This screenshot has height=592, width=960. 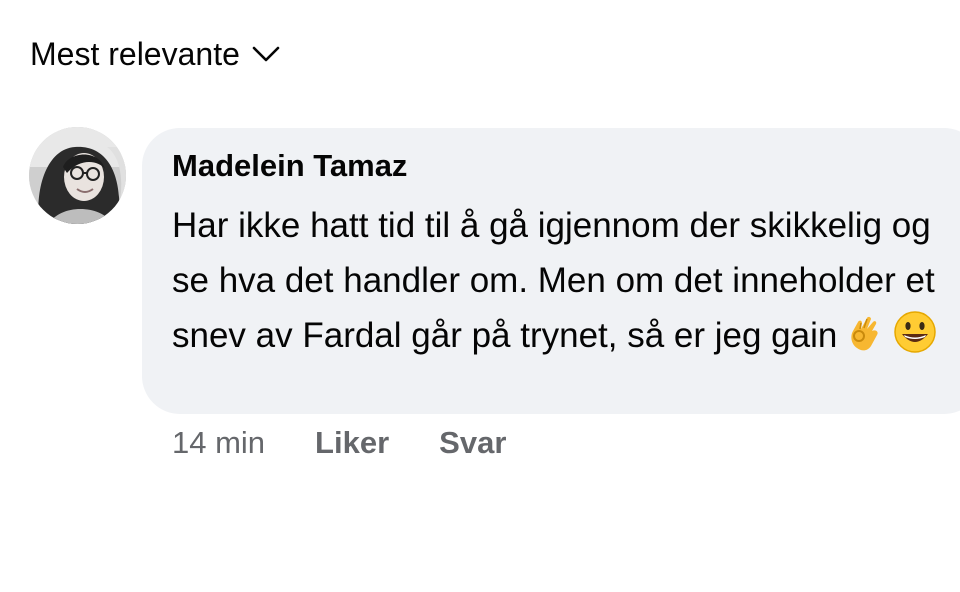 I want to click on comment-timestamp: 14 min, so click(x=219, y=442).